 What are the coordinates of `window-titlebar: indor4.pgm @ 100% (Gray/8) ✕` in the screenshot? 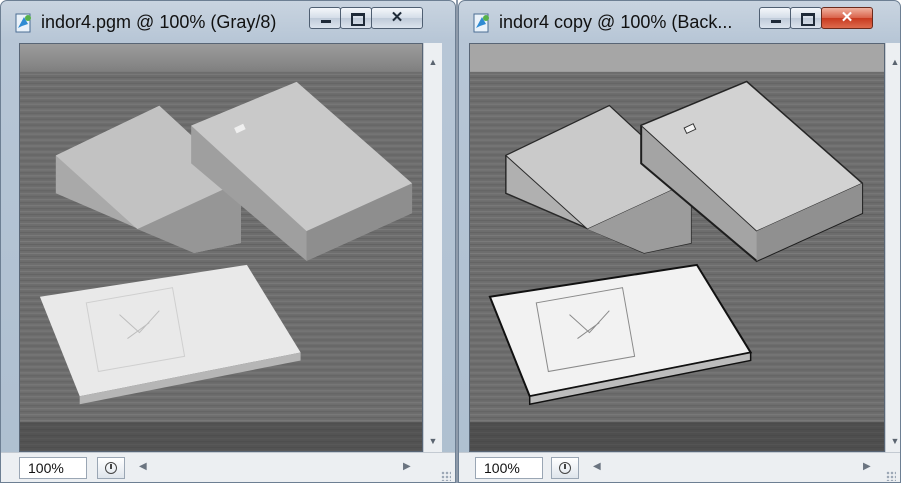 It's located at (228, 22).